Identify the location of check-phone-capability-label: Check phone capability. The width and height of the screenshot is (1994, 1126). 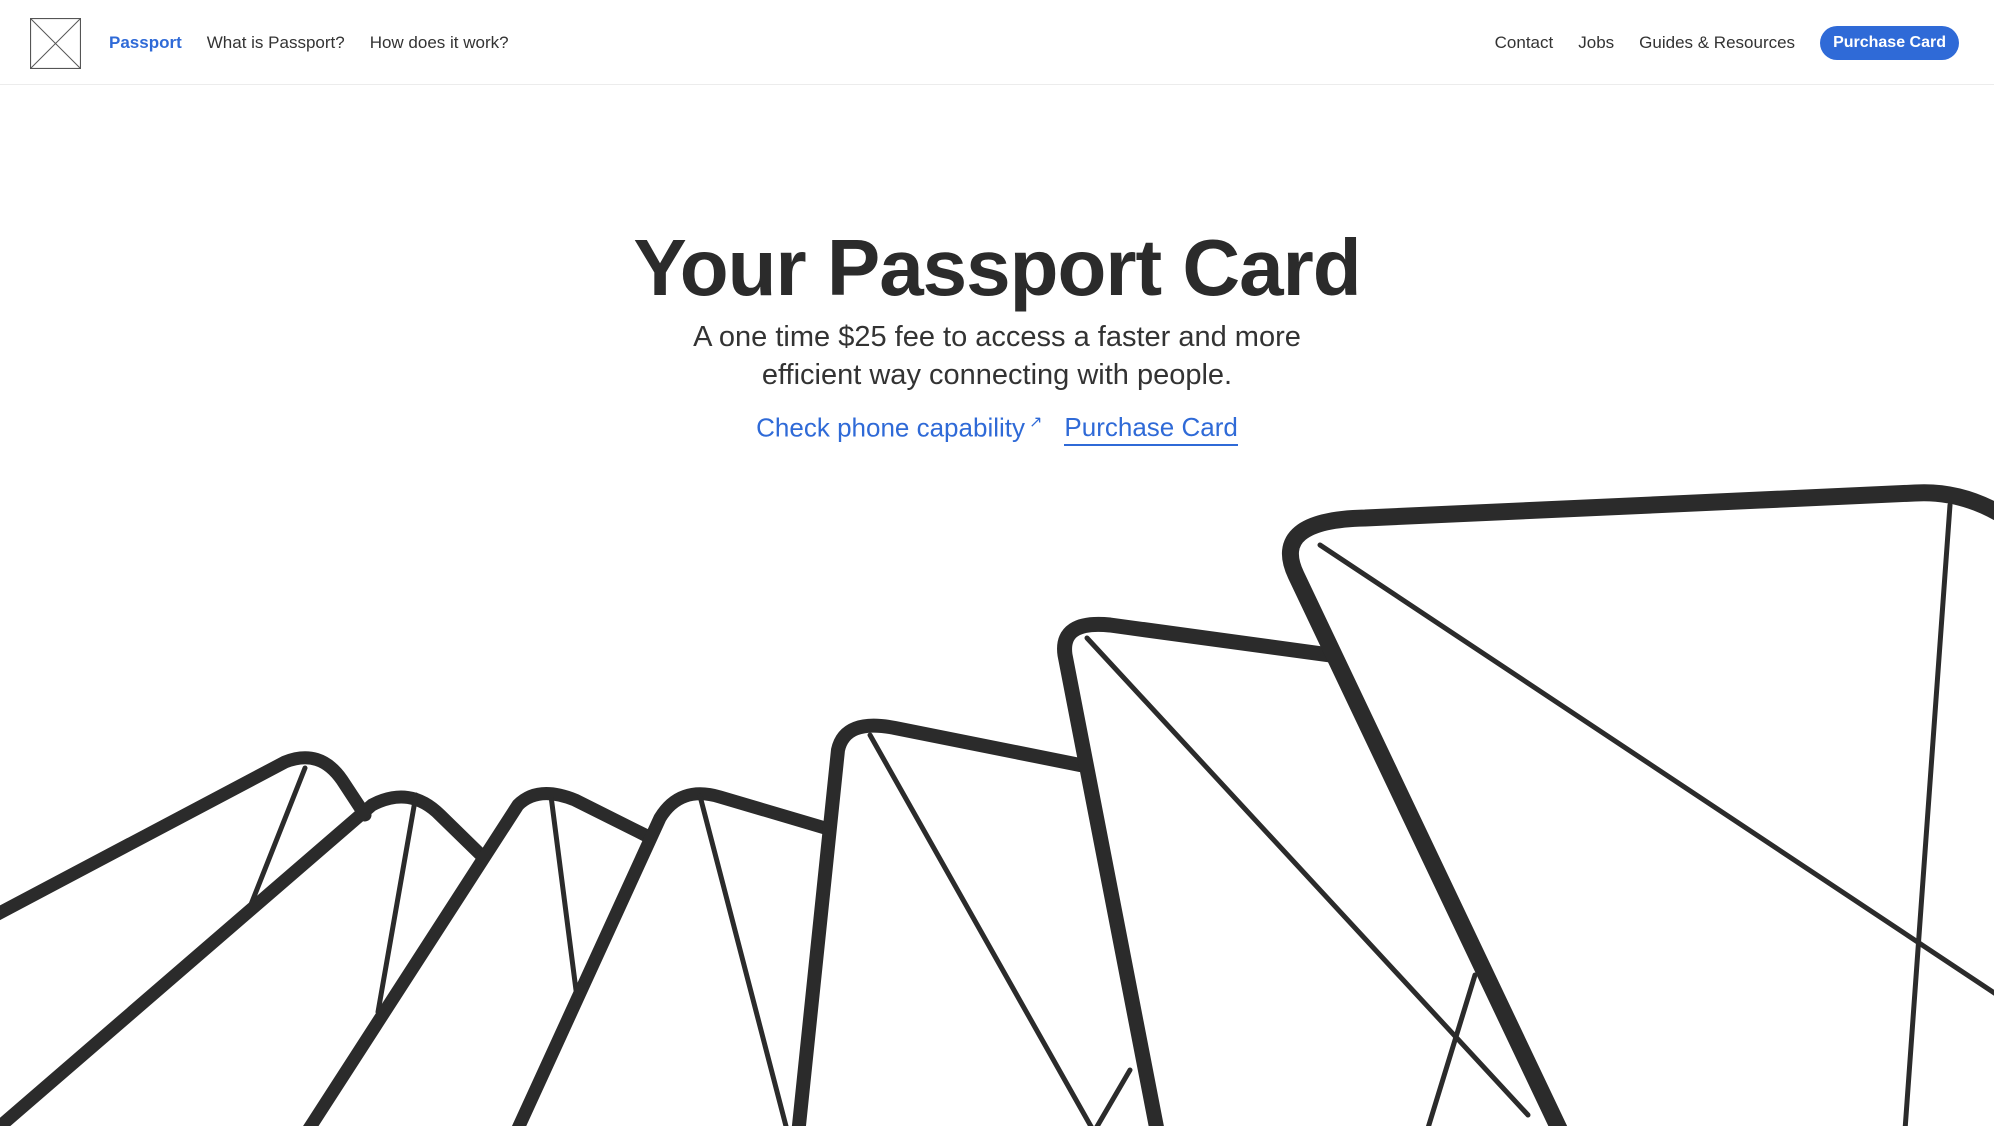
(890, 427).